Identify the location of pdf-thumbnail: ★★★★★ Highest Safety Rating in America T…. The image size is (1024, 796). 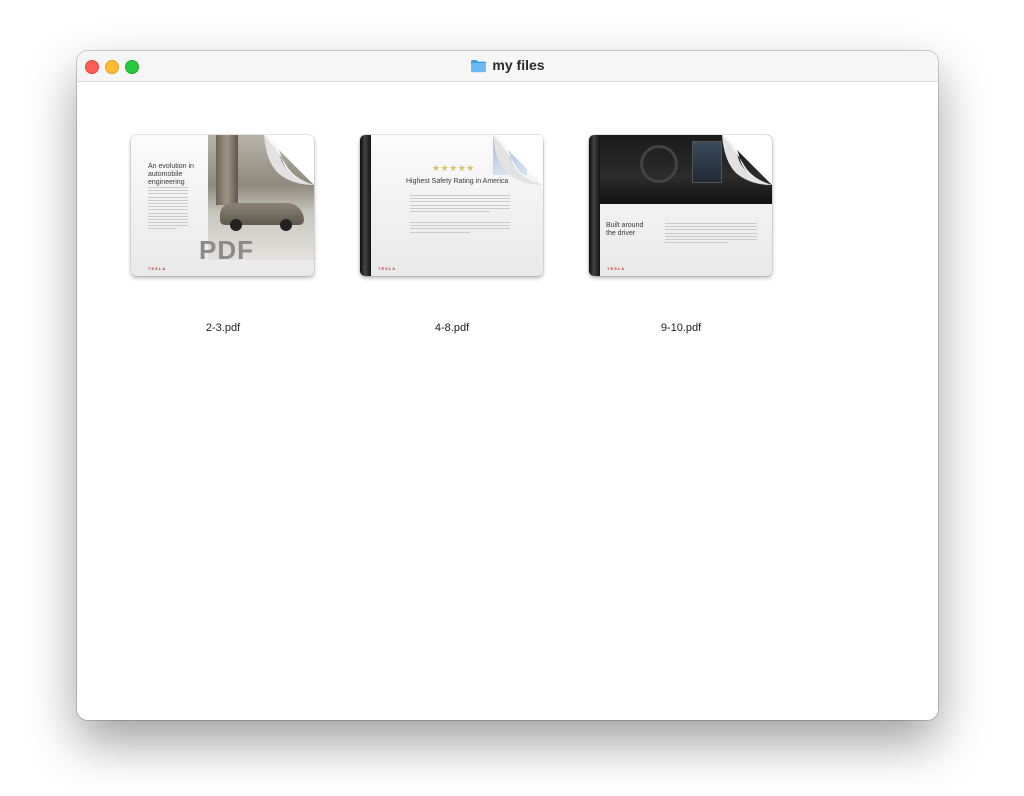
(451, 205).